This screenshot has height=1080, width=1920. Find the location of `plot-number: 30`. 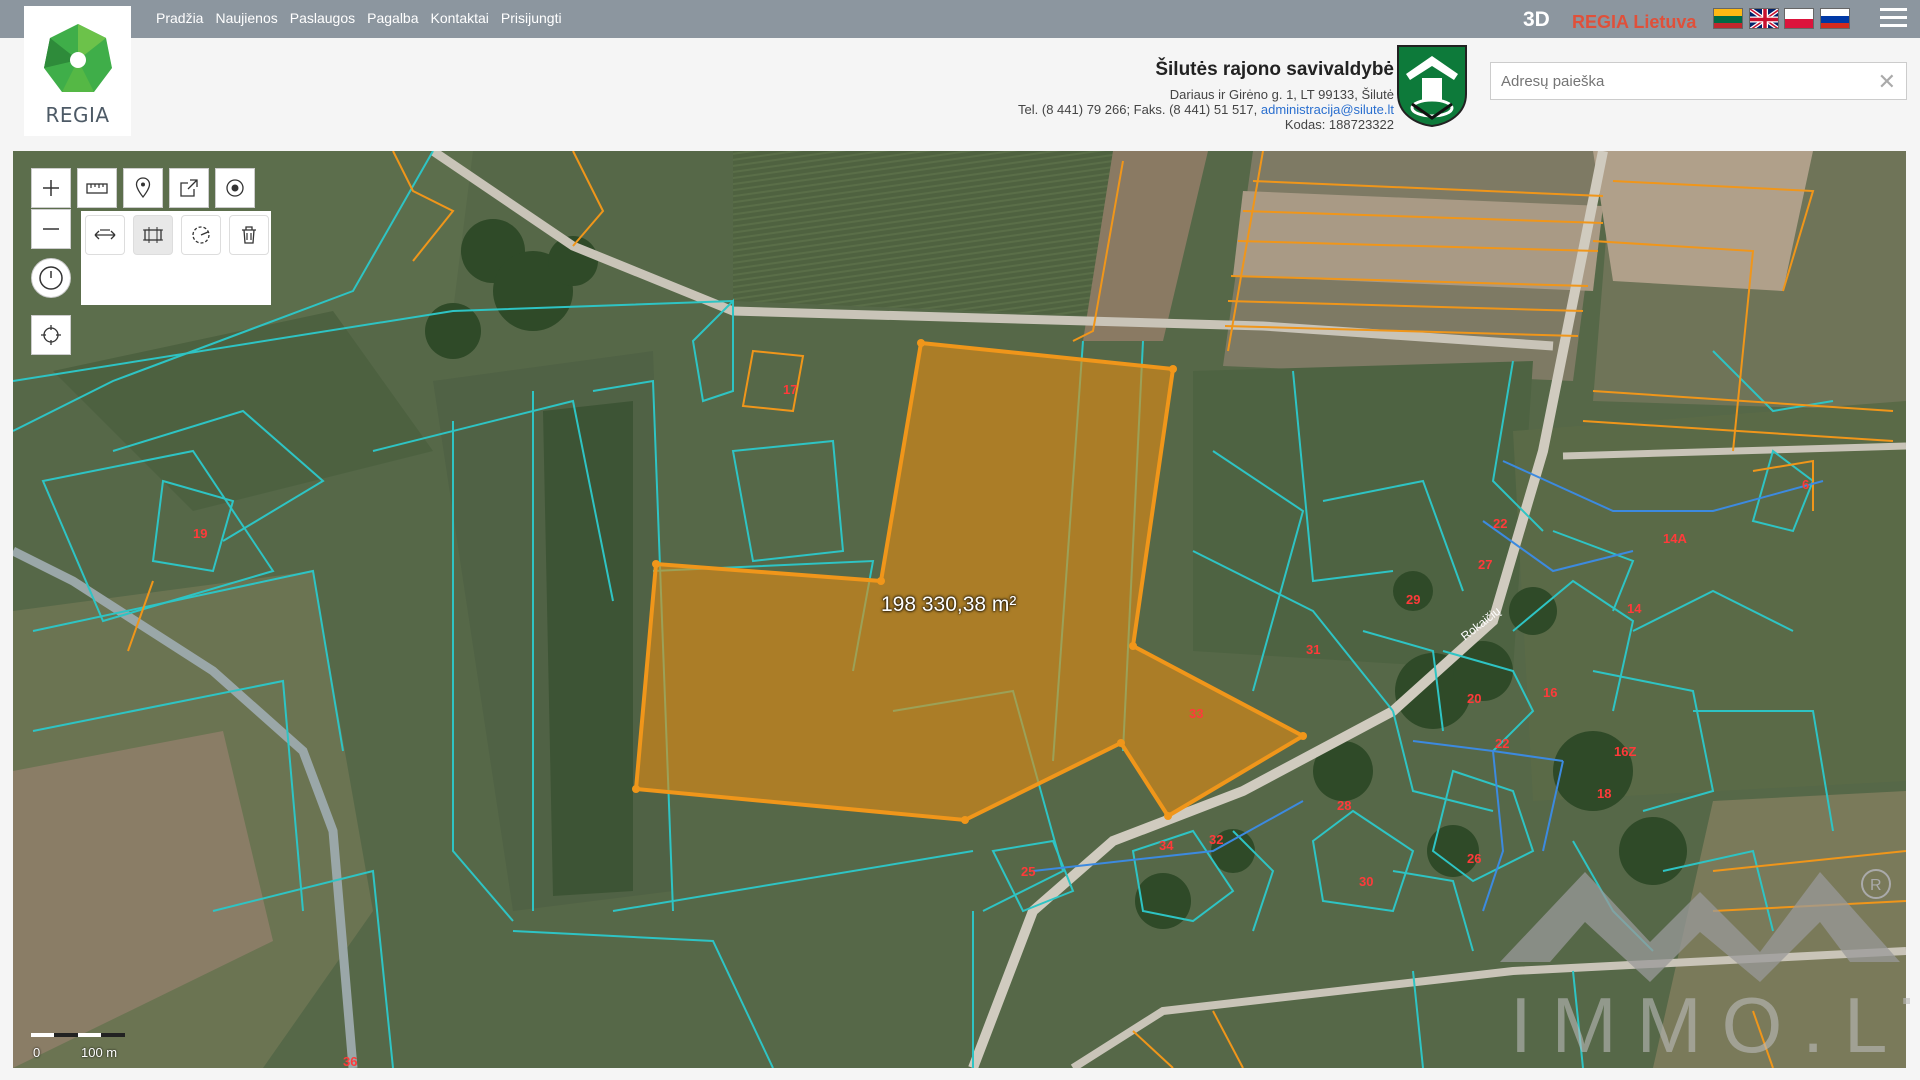

plot-number: 30 is located at coordinates (1366, 881).